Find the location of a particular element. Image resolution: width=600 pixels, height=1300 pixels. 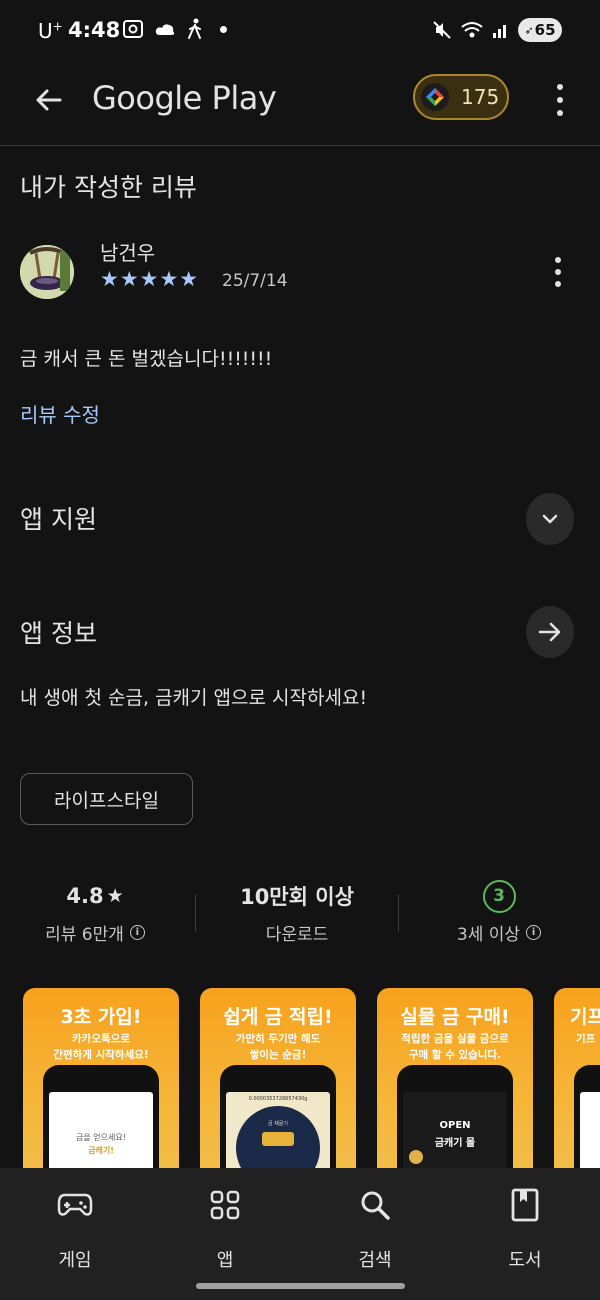

downloads-label: 다운로드 is located at coordinates (297, 935).